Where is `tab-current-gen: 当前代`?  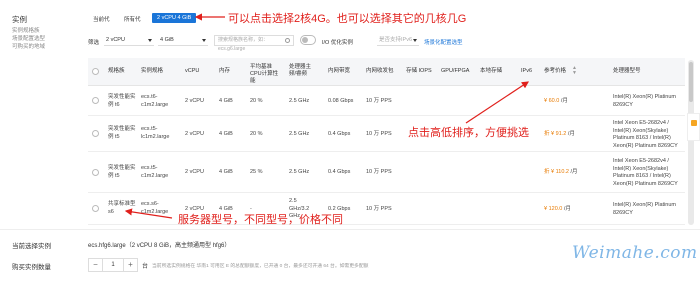 tab-current-gen: 当前代 is located at coordinates (101, 19).